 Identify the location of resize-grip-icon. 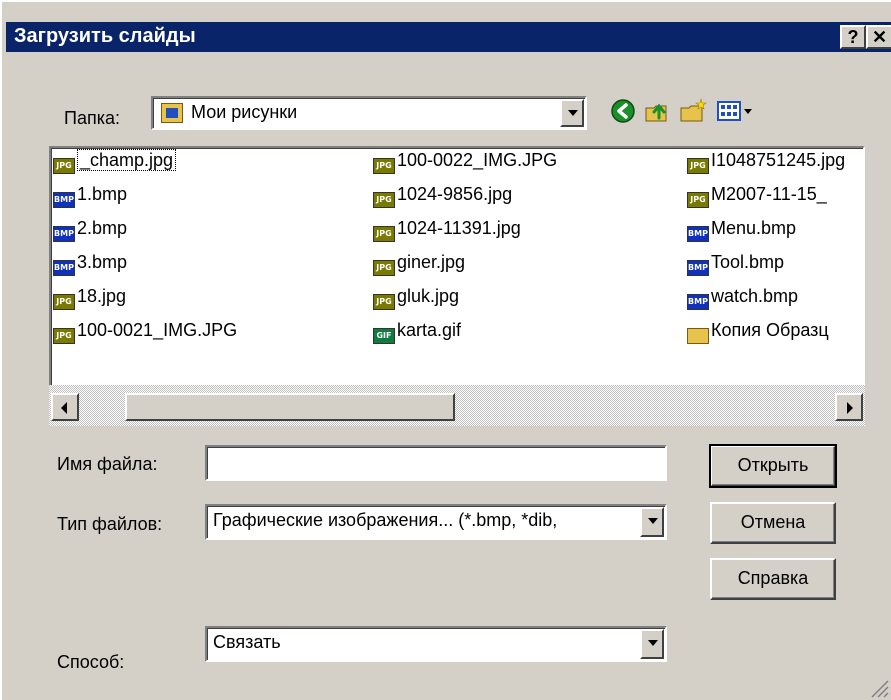
(878, 687).